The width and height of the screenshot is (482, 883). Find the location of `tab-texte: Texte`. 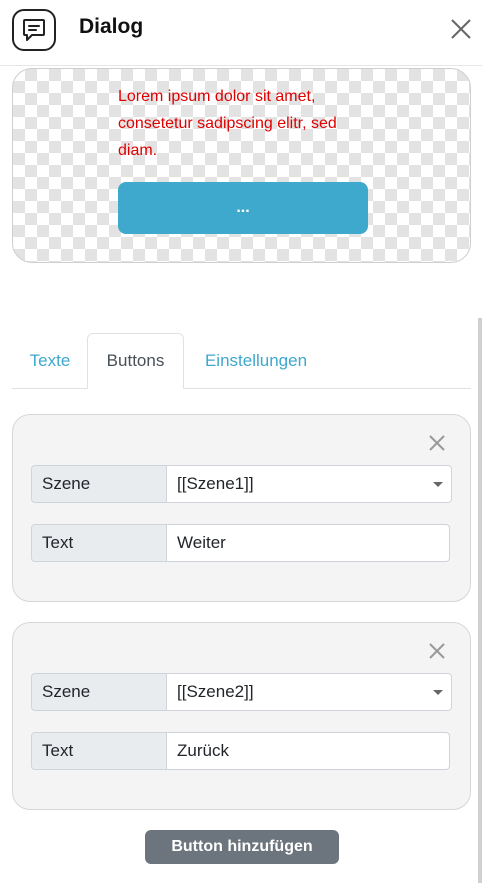

tab-texte: Texte is located at coordinates (50, 361).